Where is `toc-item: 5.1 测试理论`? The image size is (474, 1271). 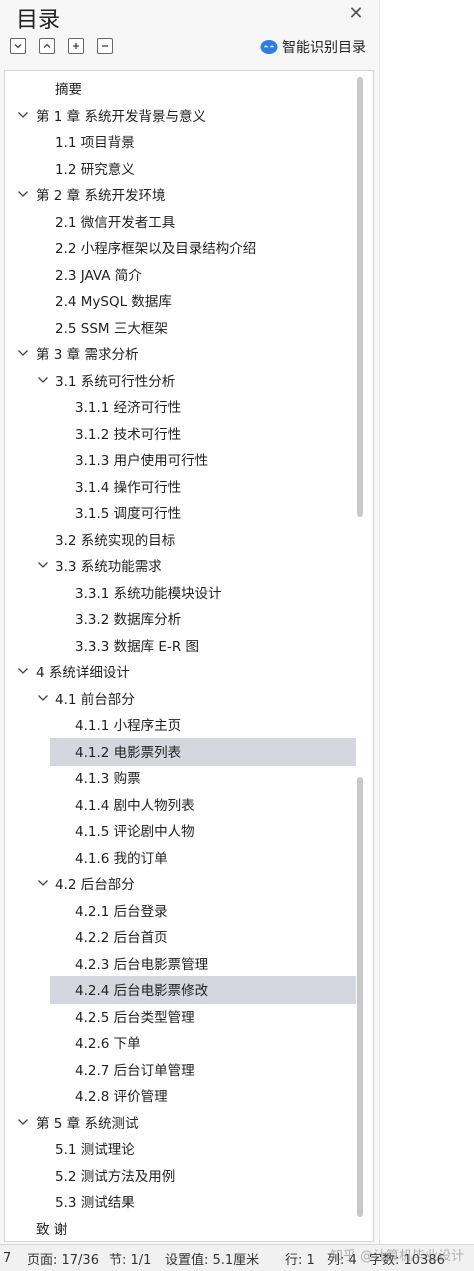 toc-item: 5.1 测试理论 is located at coordinates (182, 1148).